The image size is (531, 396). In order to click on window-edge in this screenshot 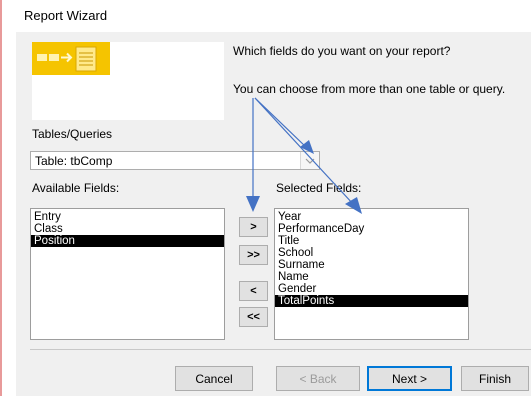, I will do `click(1, 198)`.